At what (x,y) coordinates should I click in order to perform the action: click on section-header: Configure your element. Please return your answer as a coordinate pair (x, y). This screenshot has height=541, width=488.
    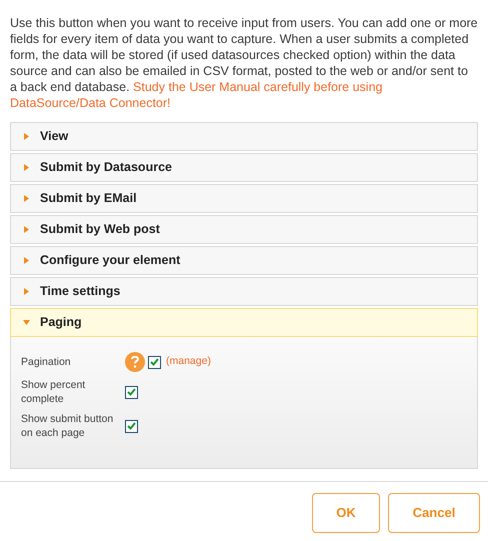
    Looking at the image, I should click on (244, 260).